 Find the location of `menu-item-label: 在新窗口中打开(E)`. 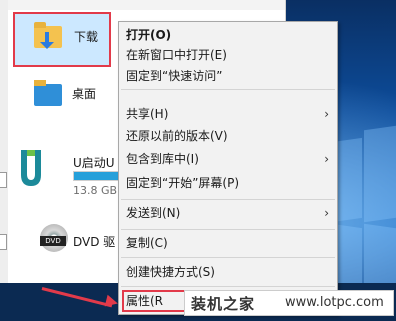

menu-item-label: 在新窗口中打开(E) is located at coordinates (176, 55).